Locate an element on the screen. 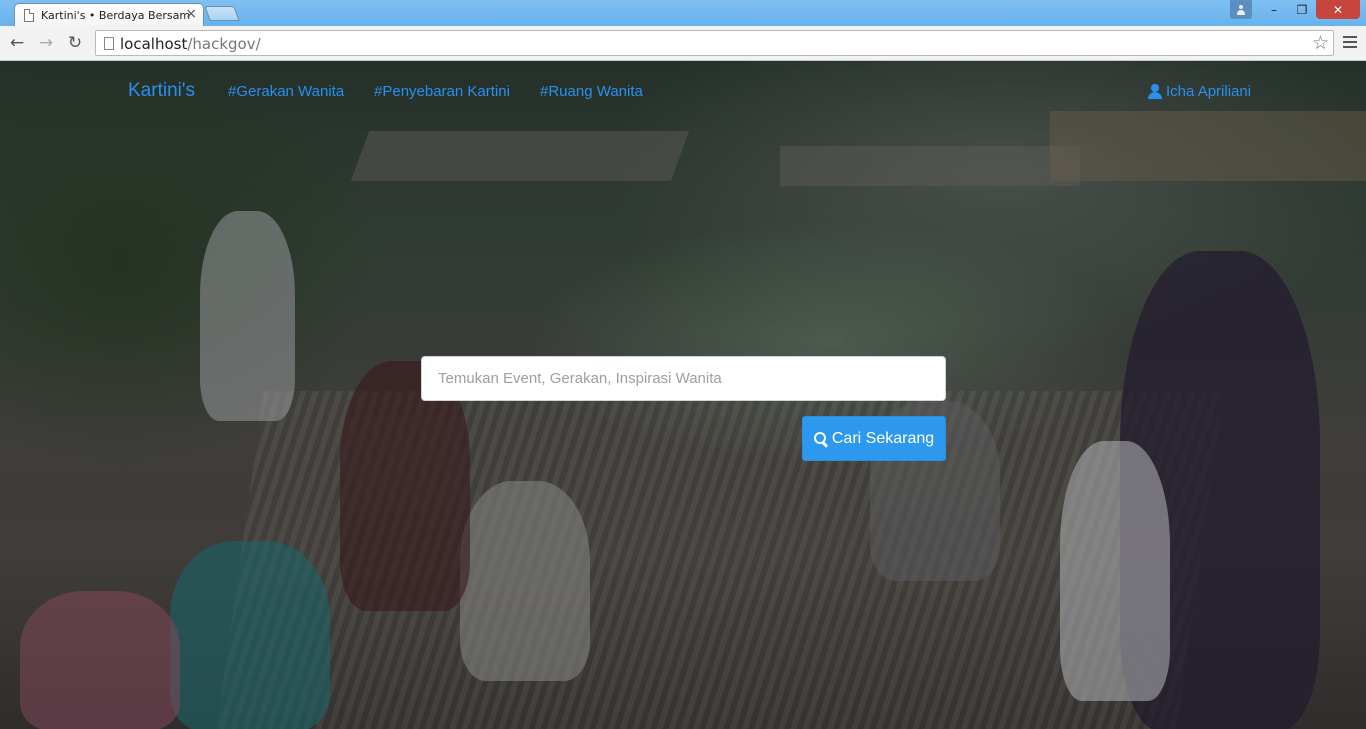 The image size is (1366, 729). search-input is located at coordinates (683, 378).